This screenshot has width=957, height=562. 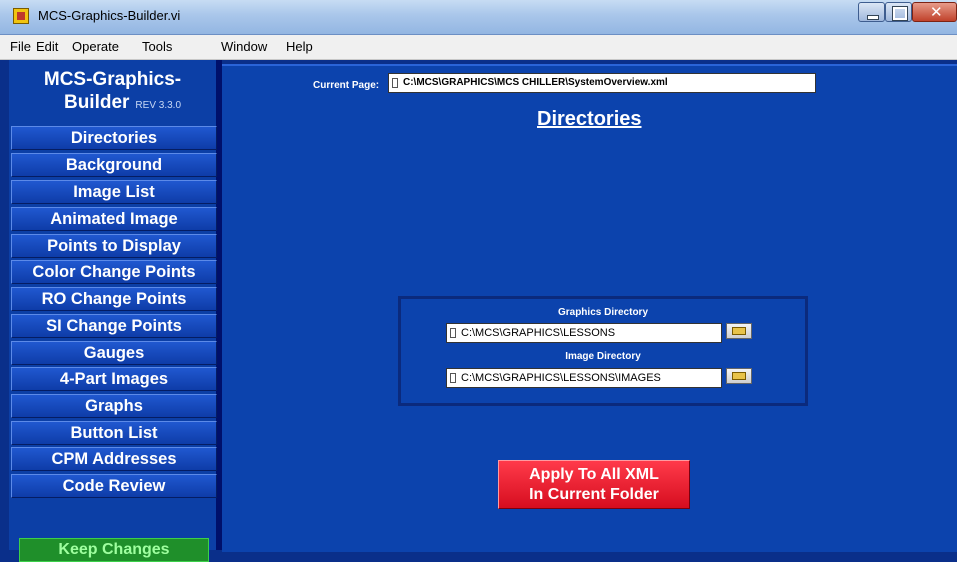 What do you see at coordinates (561, 378) in the screenshot?
I see `image-directory-value: C:\MCS\GRAPHICS\LESSONS\IMAGES` at bounding box center [561, 378].